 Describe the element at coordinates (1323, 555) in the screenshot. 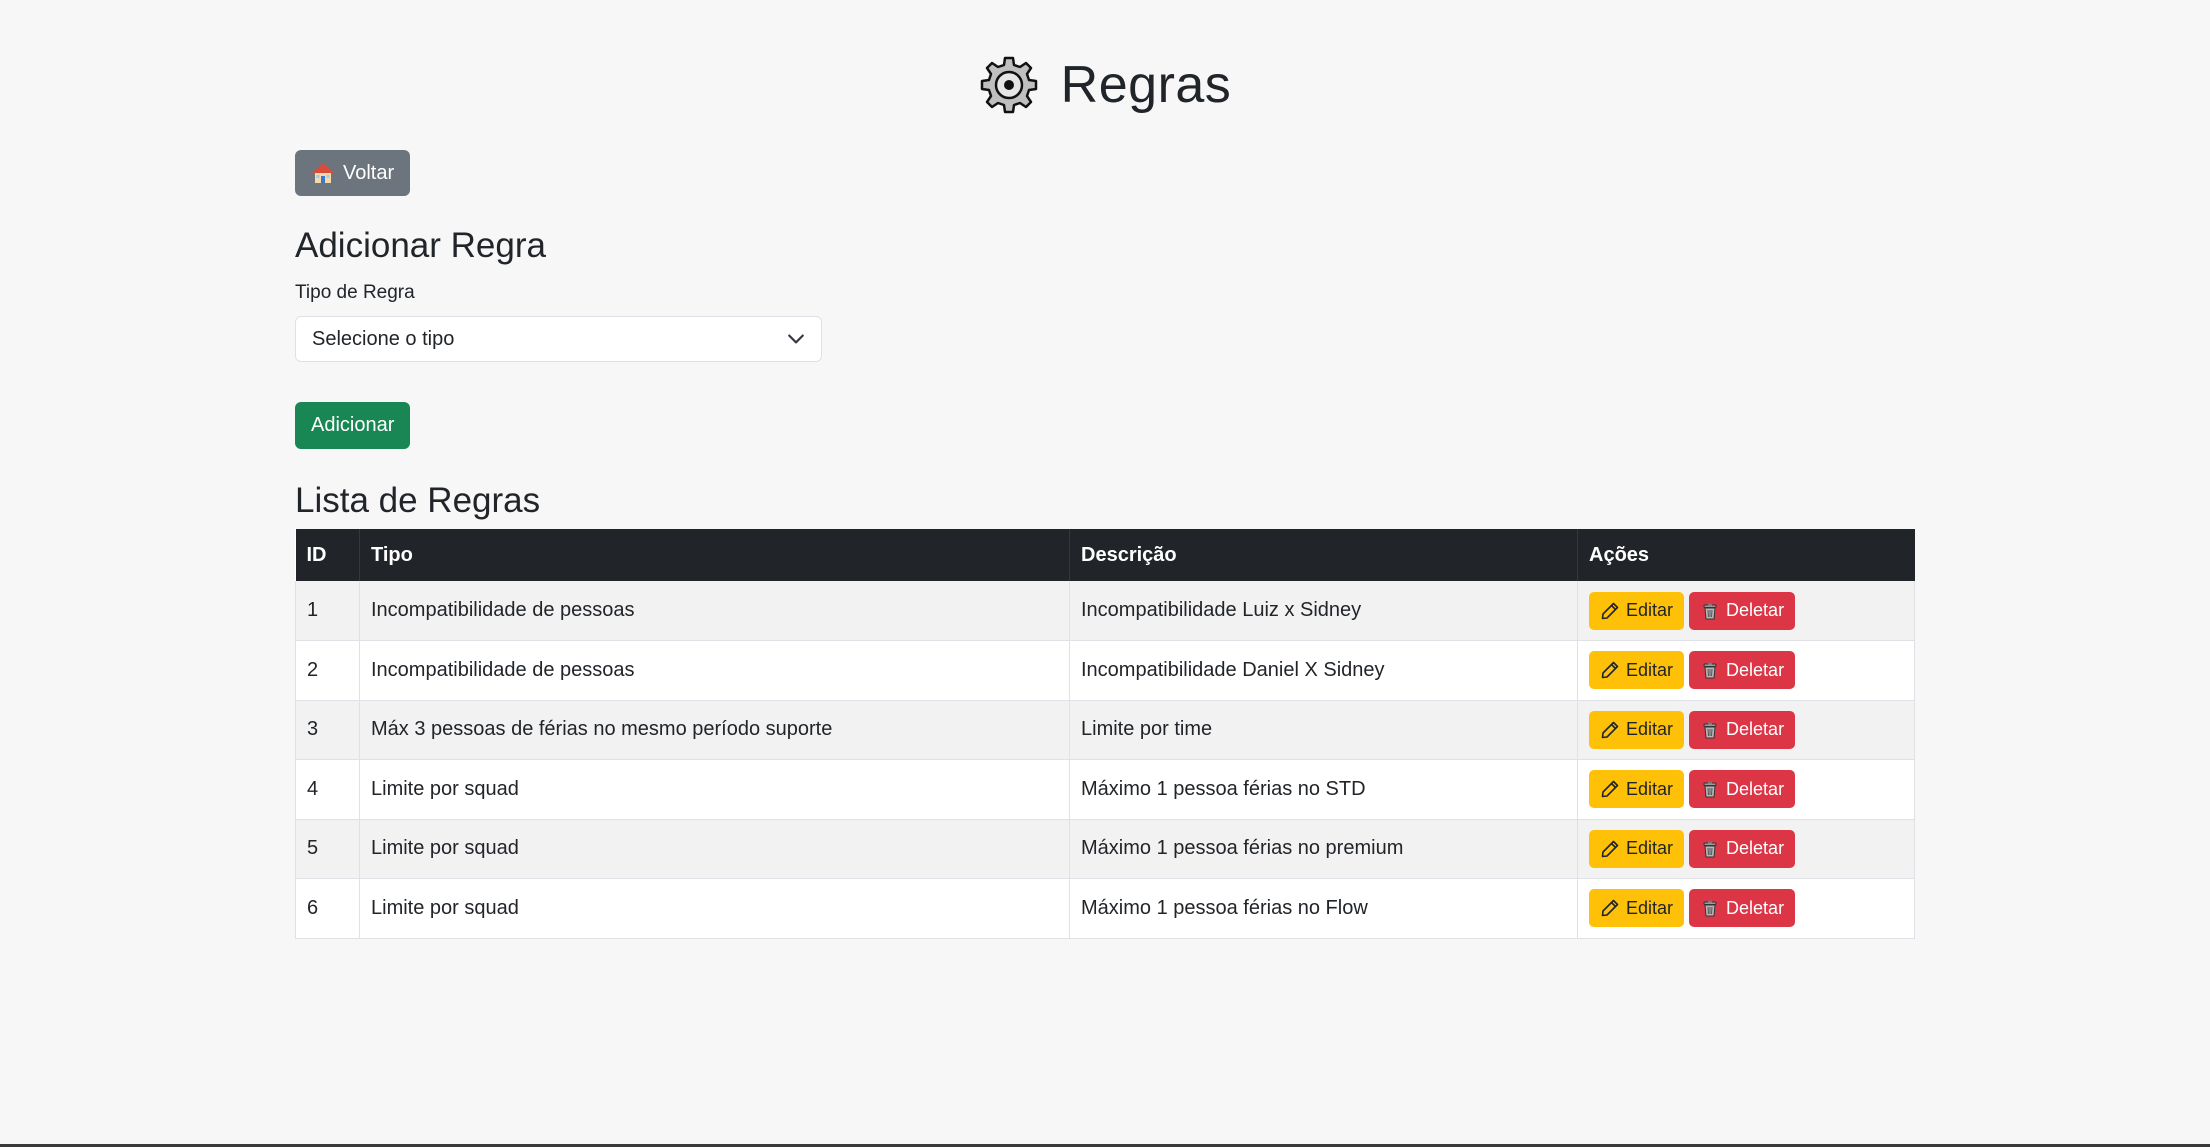

I see `column-header-descricao: Descrição` at that location.